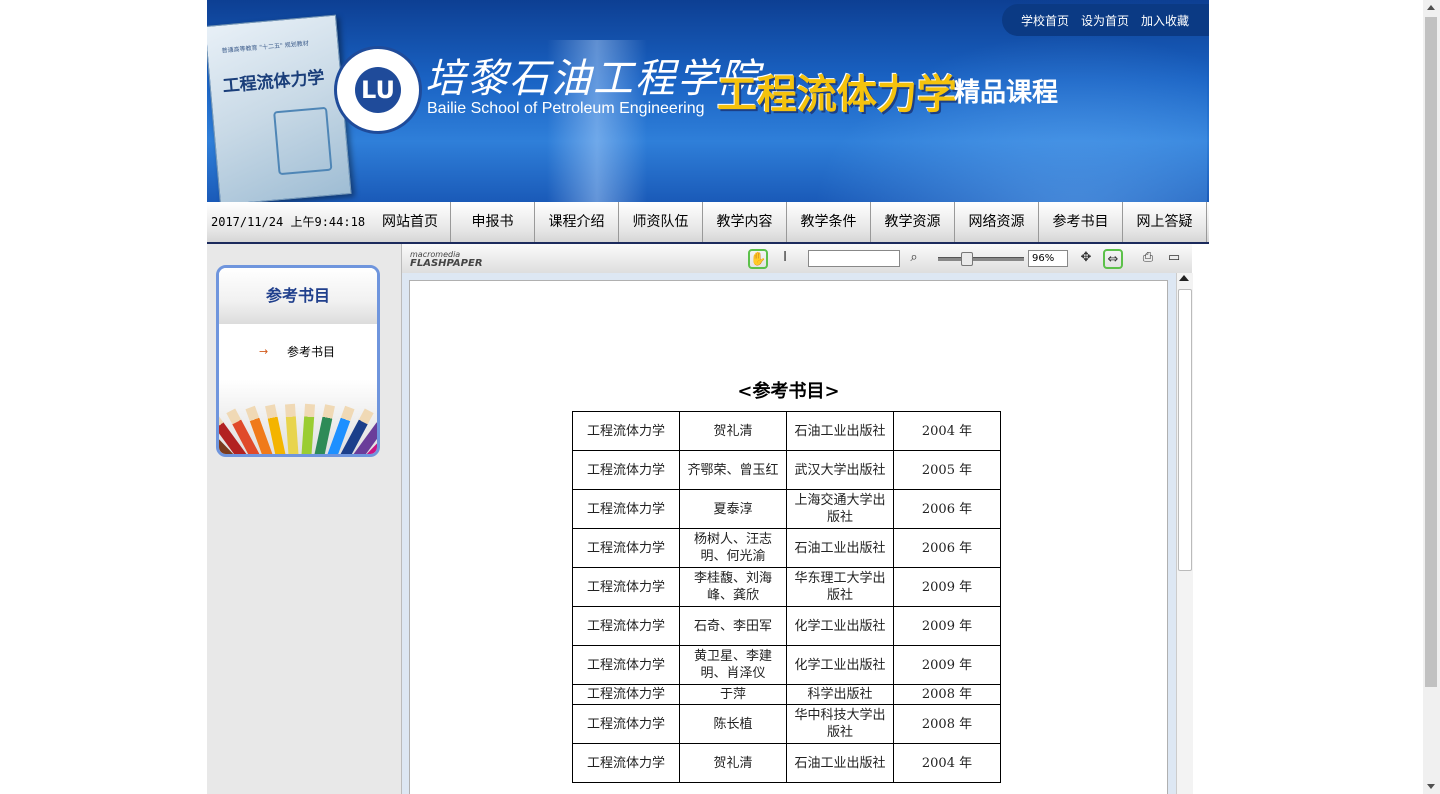 The image size is (1440, 794). What do you see at coordinates (788, 391) in the screenshot?
I see `document-heading: <参考书目>` at bounding box center [788, 391].